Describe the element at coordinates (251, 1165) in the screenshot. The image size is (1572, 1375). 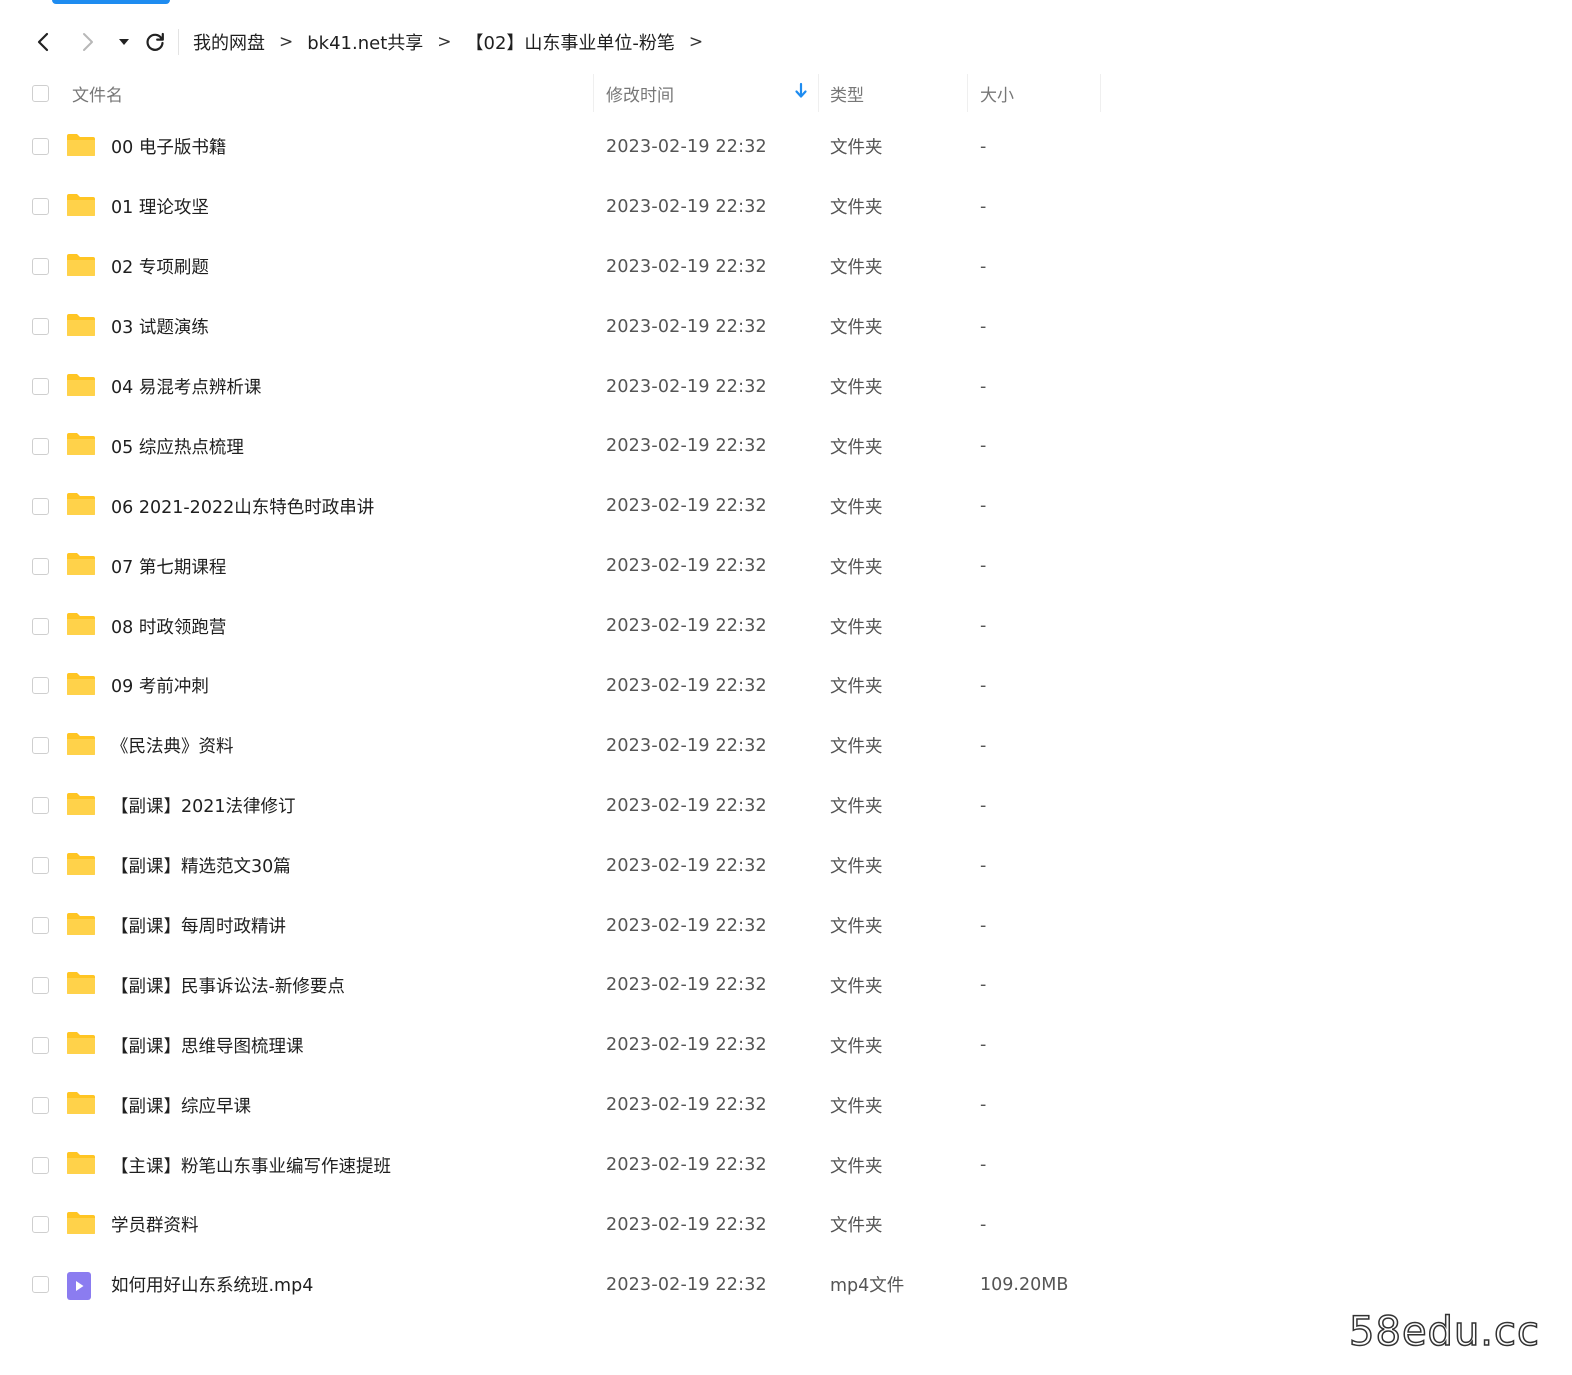
I see `file-name: 【主课】粉笔山东事业编写作速提班` at that location.